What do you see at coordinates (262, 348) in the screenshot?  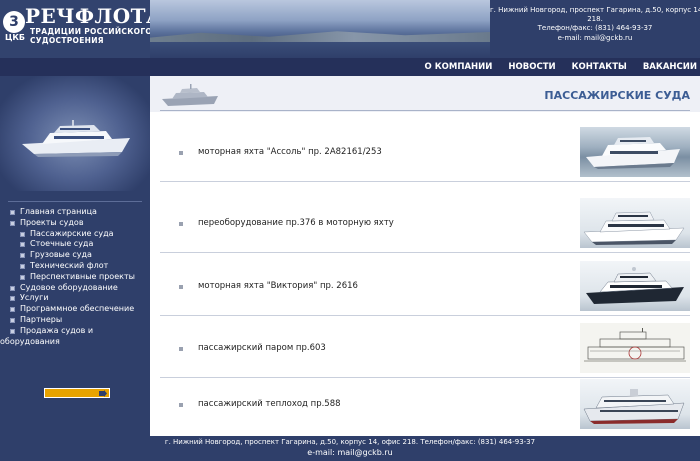 I see `project-link: пассажирский паром пр.603` at bounding box center [262, 348].